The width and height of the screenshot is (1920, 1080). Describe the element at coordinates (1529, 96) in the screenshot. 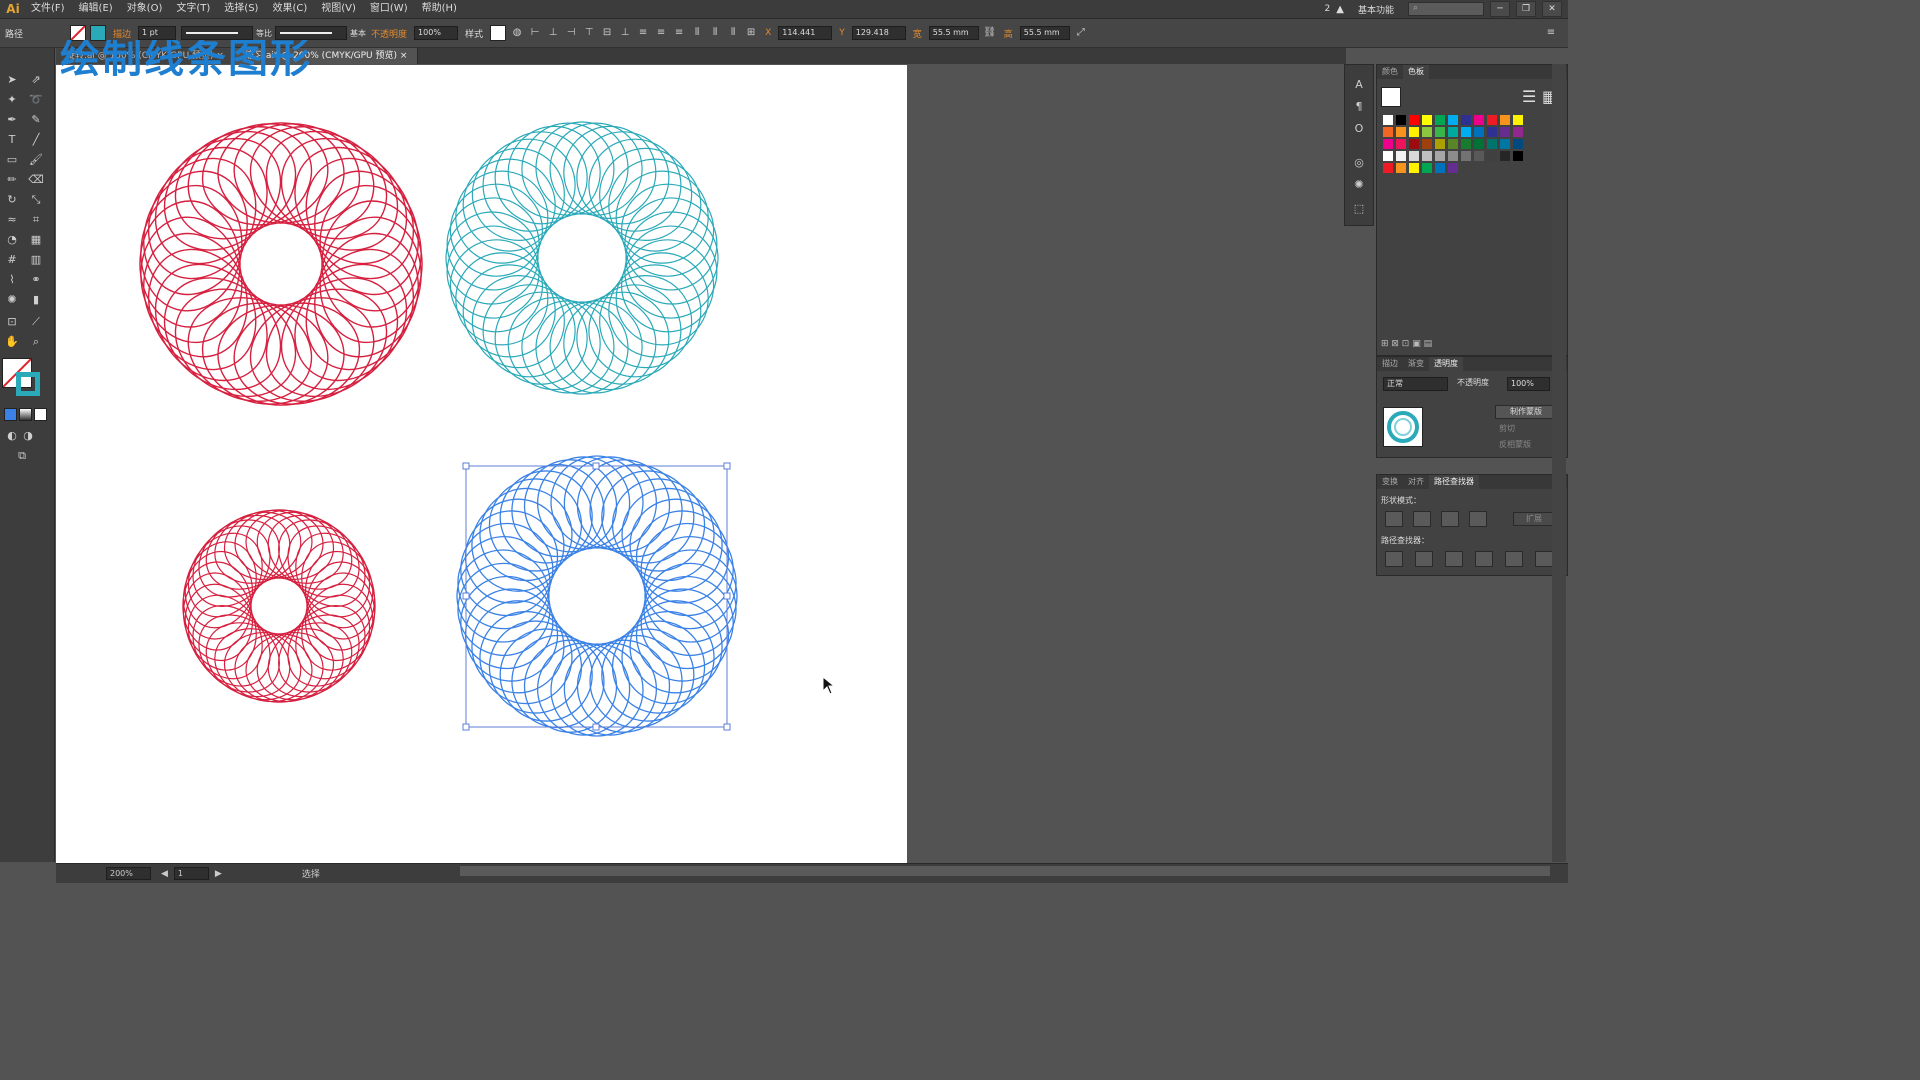

I see `list-view-icon: ☰` at that location.